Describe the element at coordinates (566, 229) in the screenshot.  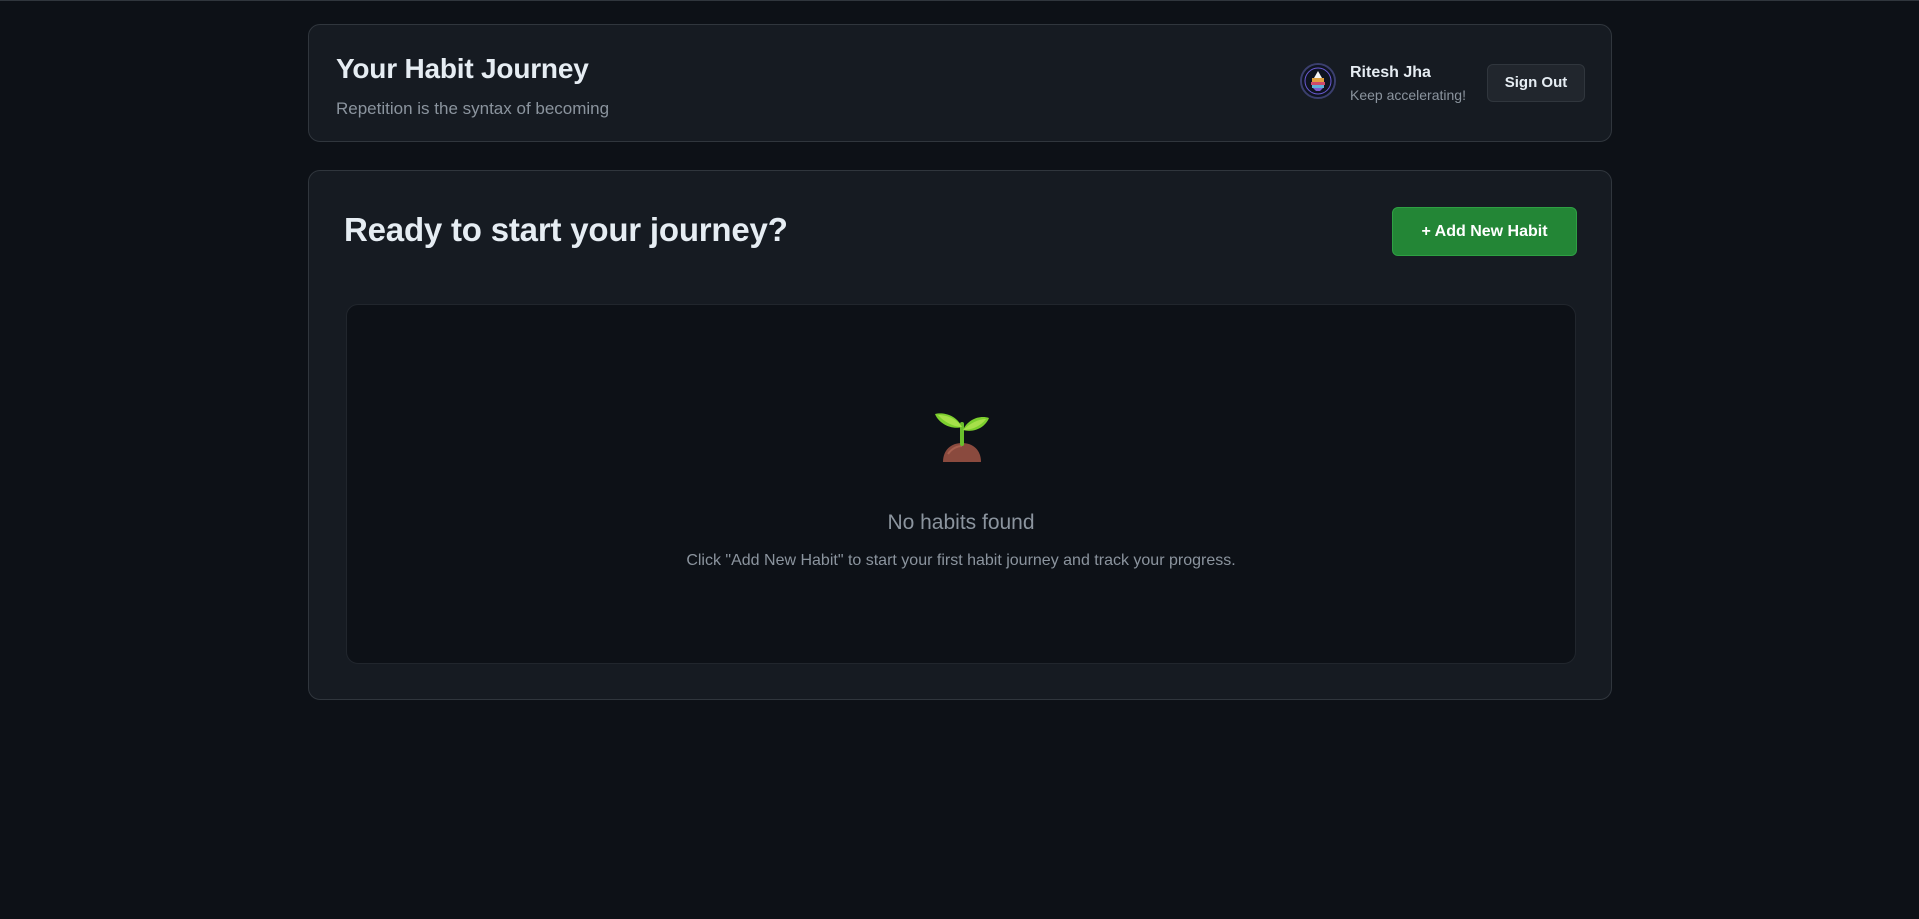
I see `main-heading: Ready to start your journey?` at that location.